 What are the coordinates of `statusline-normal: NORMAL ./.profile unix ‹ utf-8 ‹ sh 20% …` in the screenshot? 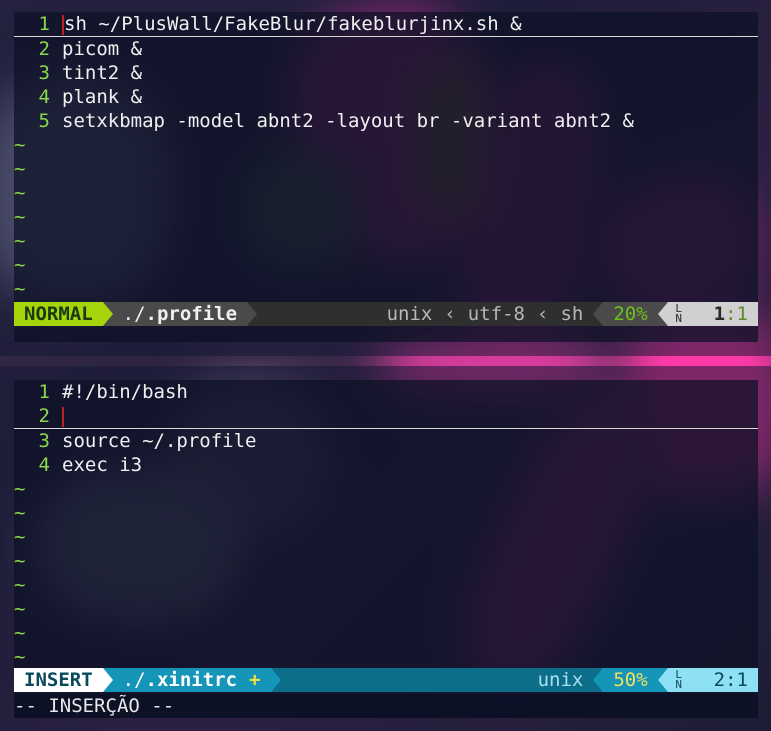 It's located at (386, 314).